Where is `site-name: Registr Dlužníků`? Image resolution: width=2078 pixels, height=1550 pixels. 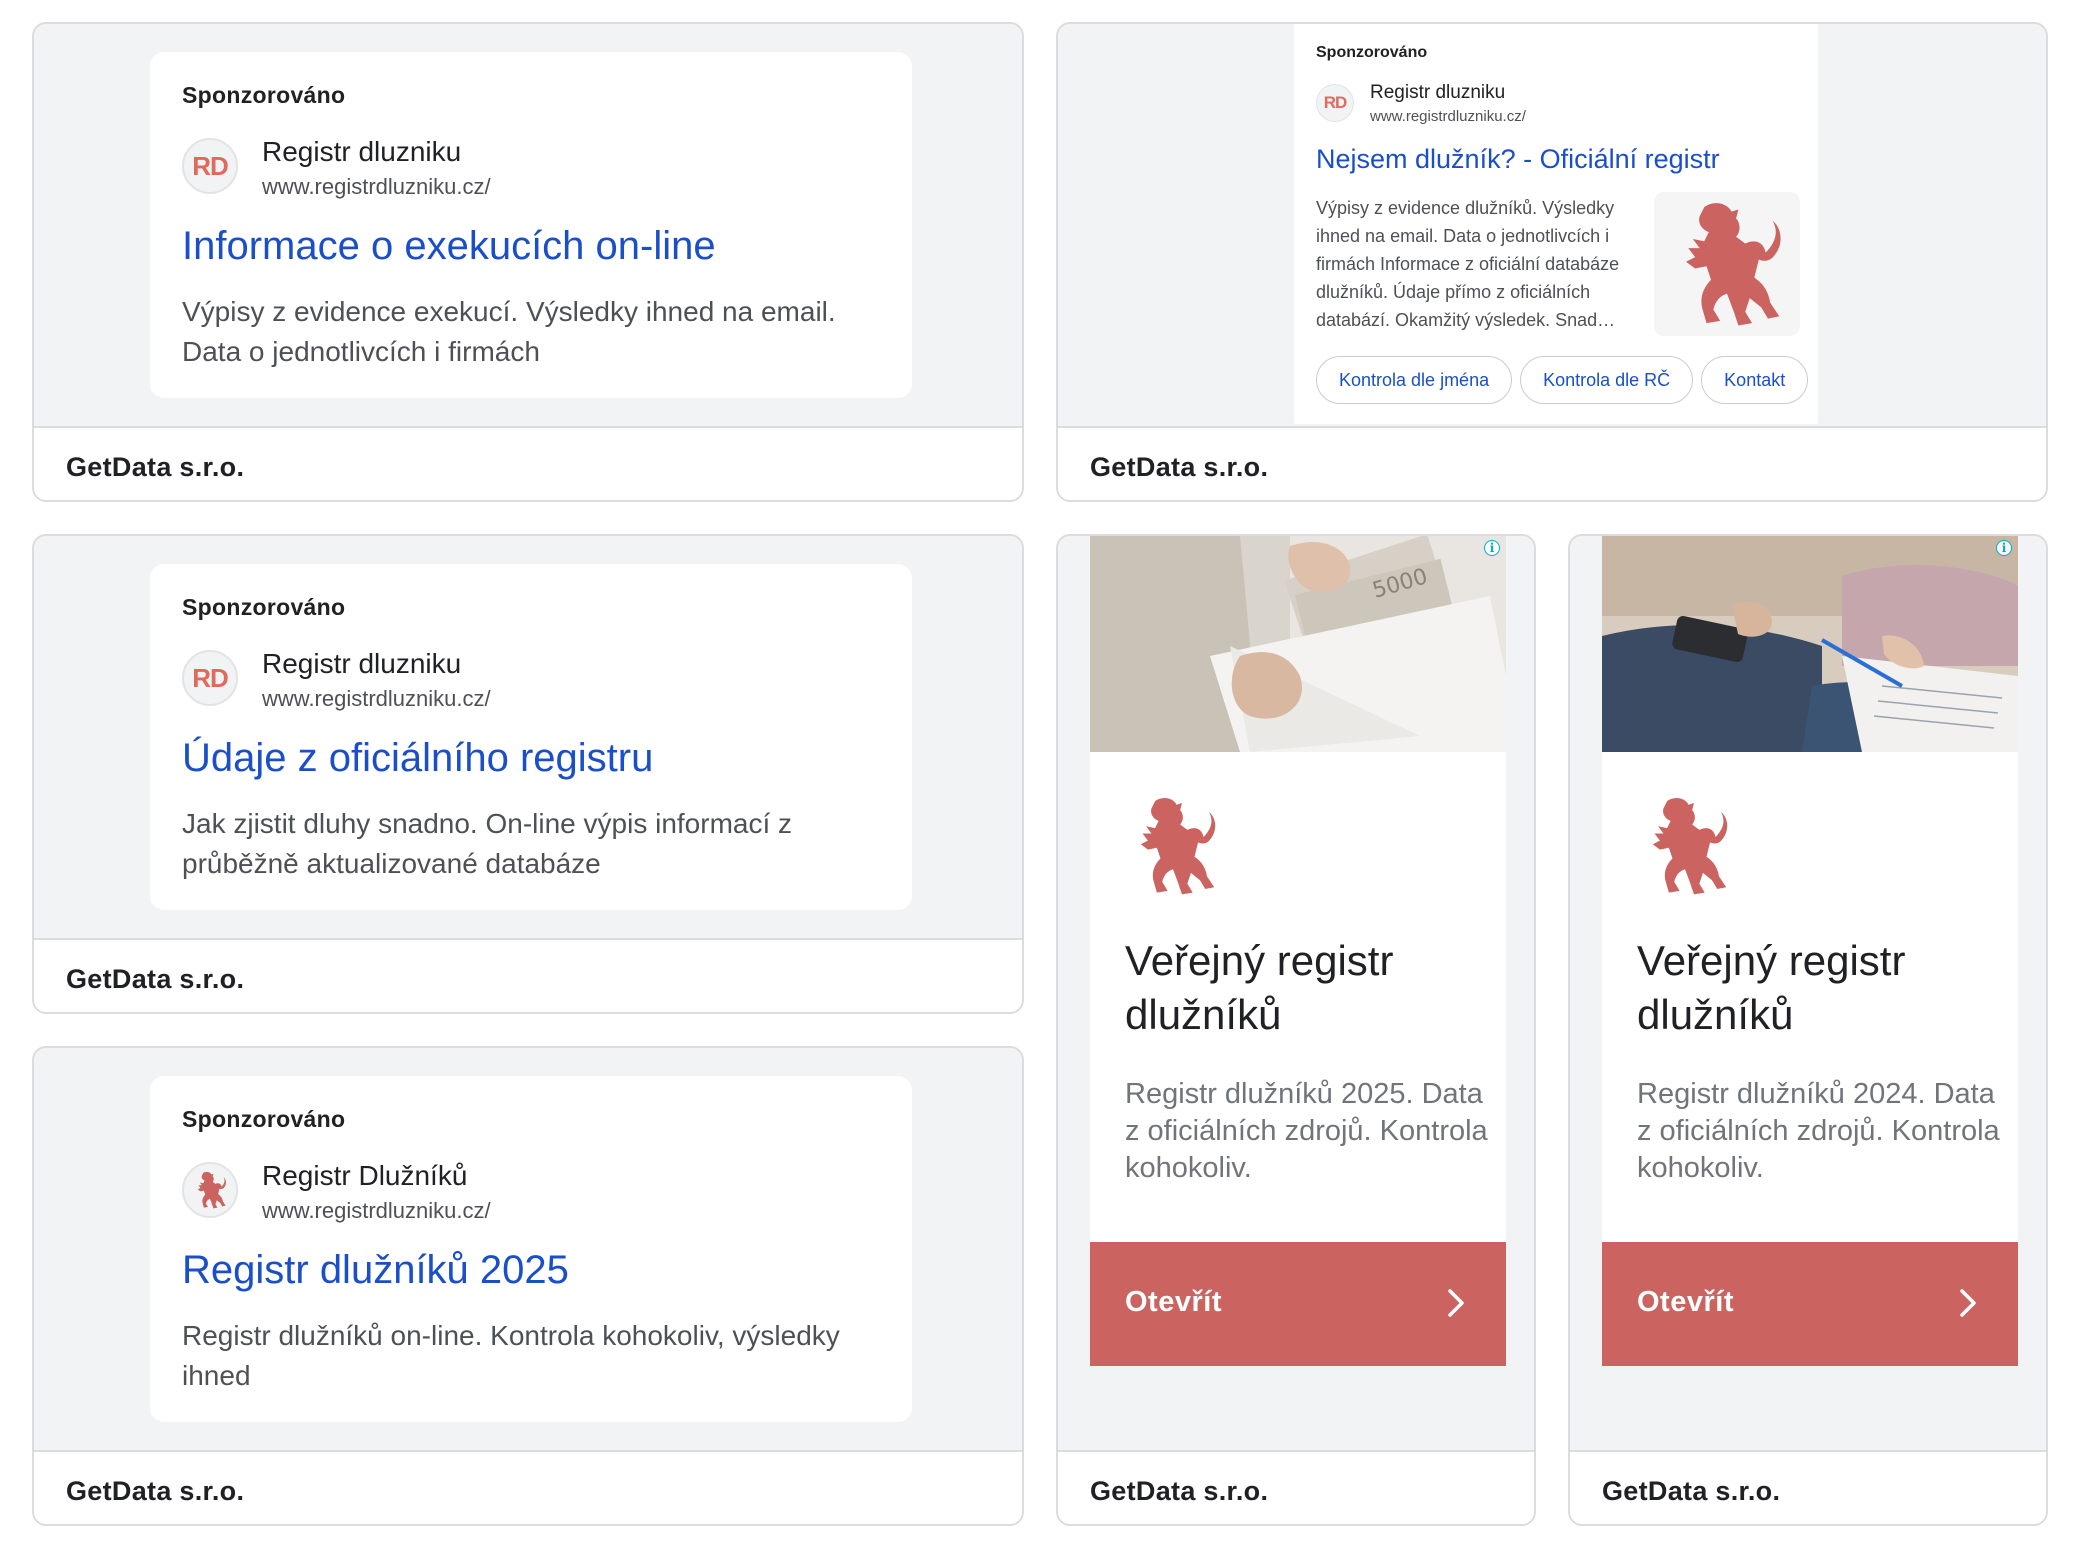 site-name: Registr Dlužníků is located at coordinates (365, 1175).